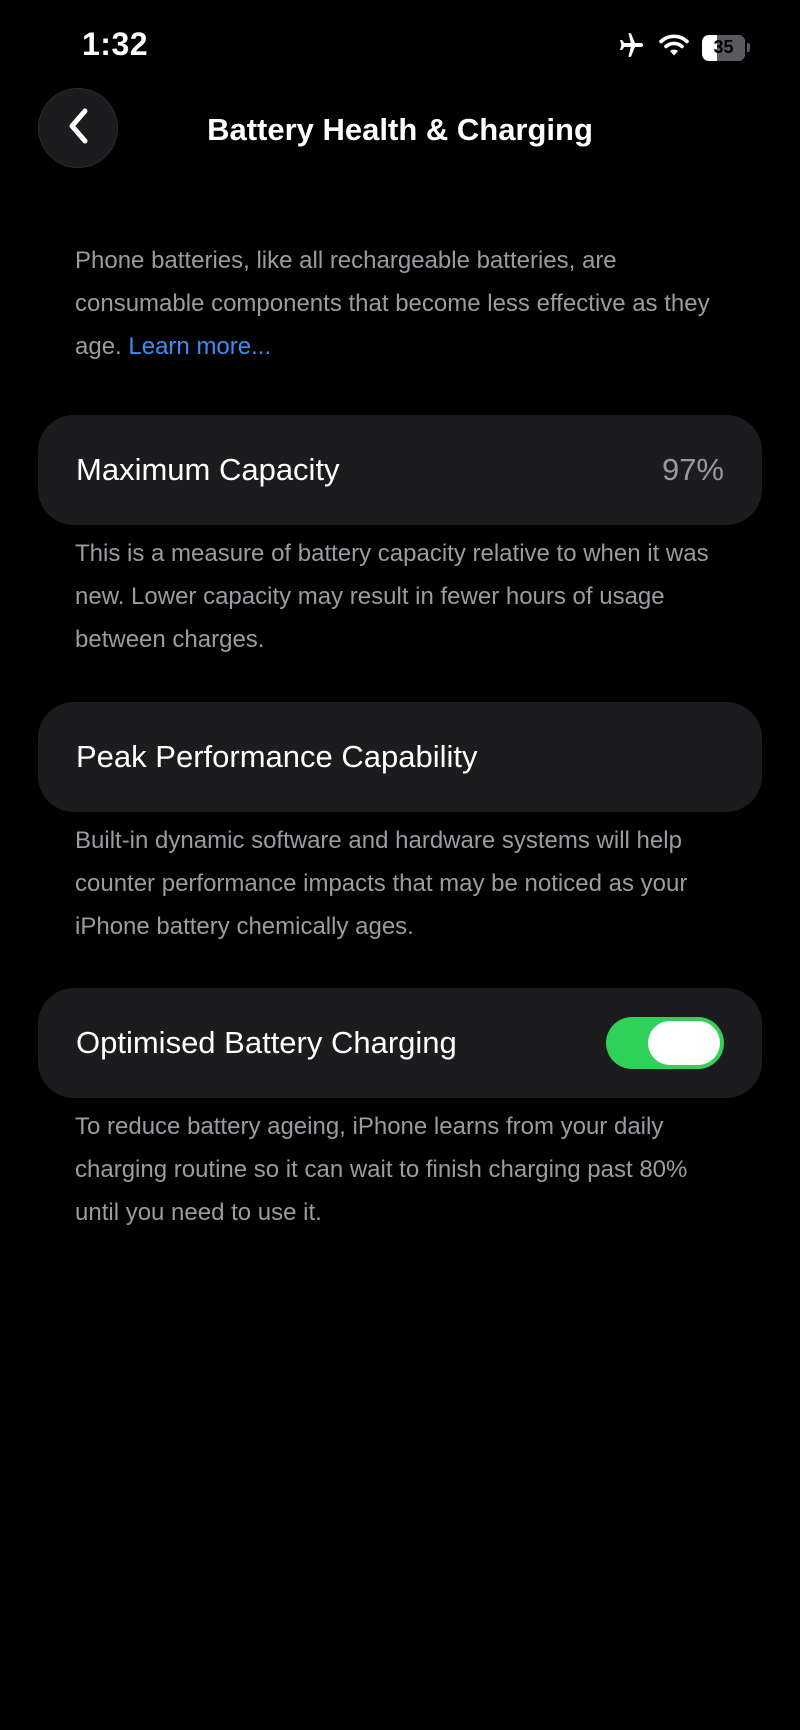 The image size is (800, 1730). Describe the element at coordinates (684, 1043) in the screenshot. I see `toggle-knob` at that location.